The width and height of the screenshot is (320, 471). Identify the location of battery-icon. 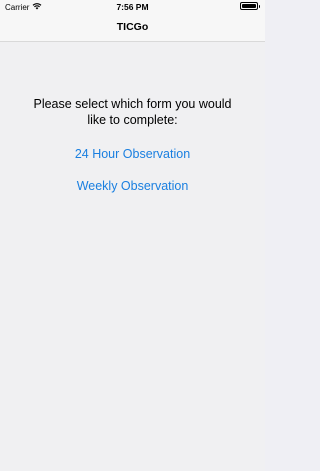
(248, 6).